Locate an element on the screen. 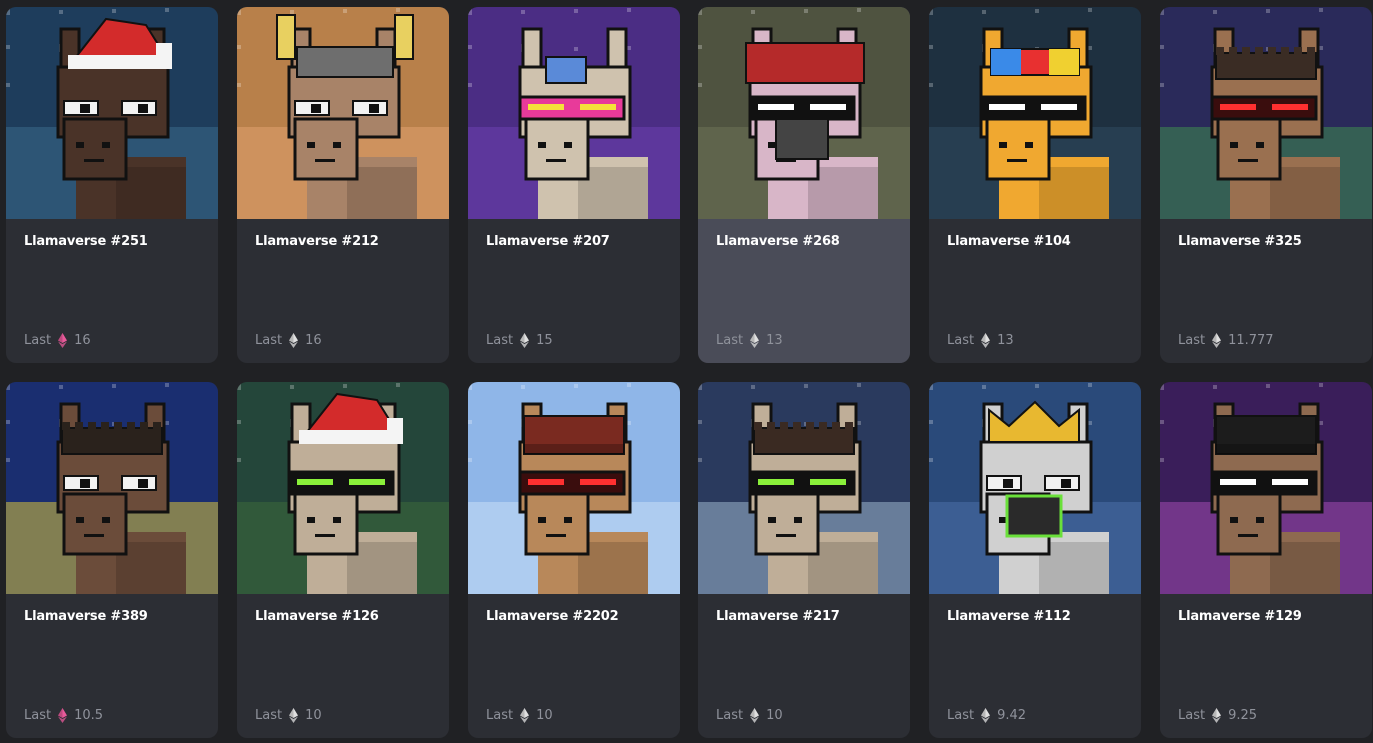 The image size is (1373, 743). nft-card: Llamaverse #251 Last 16 is located at coordinates (112, 185).